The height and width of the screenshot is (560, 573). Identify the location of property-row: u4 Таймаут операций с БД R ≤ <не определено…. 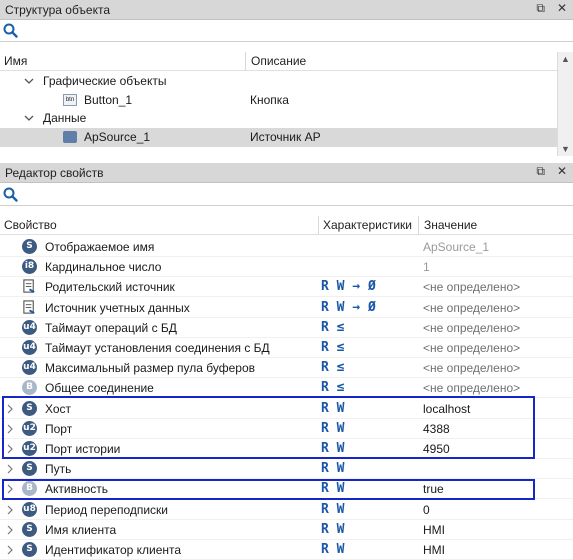
(286, 328).